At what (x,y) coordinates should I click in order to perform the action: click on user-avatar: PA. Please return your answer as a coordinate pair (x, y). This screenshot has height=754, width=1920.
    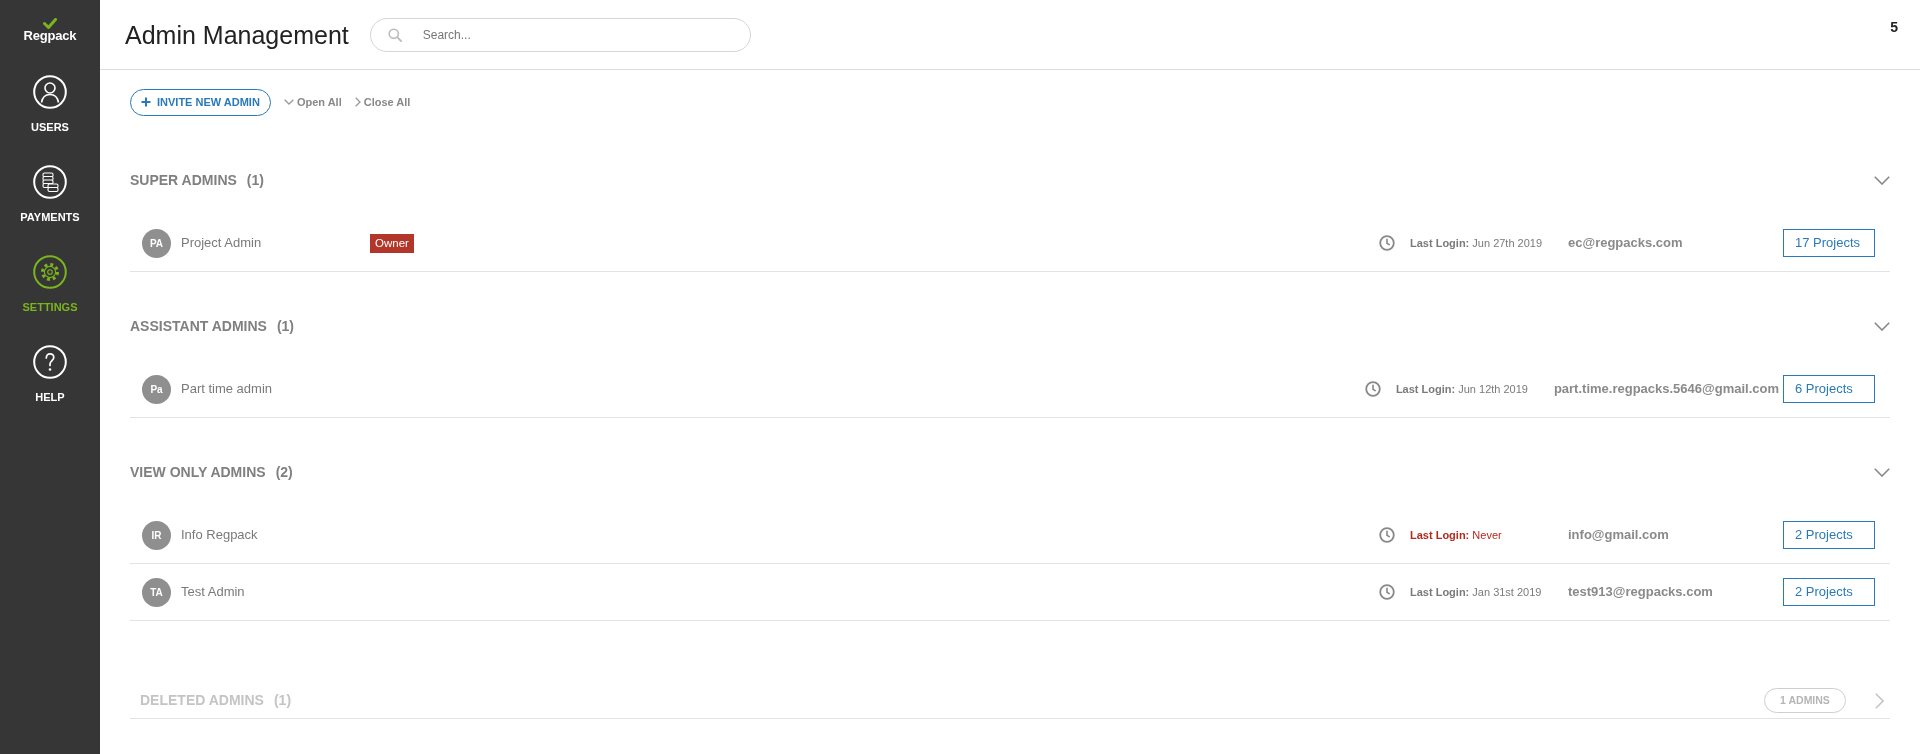
    Looking at the image, I should click on (156, 243).